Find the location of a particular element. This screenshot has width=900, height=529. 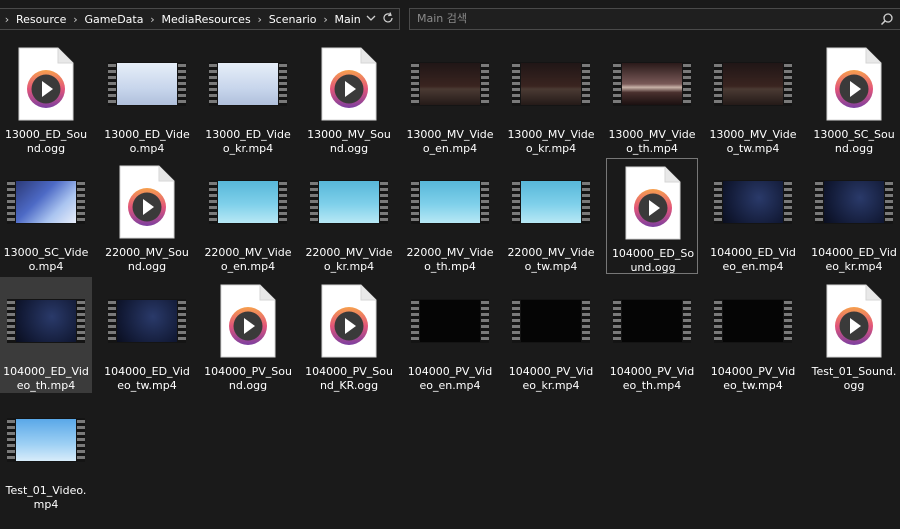

file-item: 13000_SC_Sound.ogg is located at coordinates (854, 98).